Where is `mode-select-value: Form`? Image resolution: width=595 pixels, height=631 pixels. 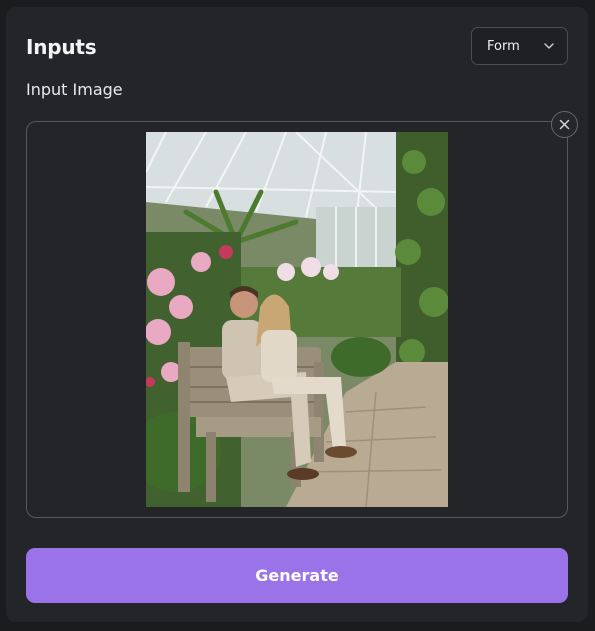 mode-select-value: Form is located at coordinates (503, 46).